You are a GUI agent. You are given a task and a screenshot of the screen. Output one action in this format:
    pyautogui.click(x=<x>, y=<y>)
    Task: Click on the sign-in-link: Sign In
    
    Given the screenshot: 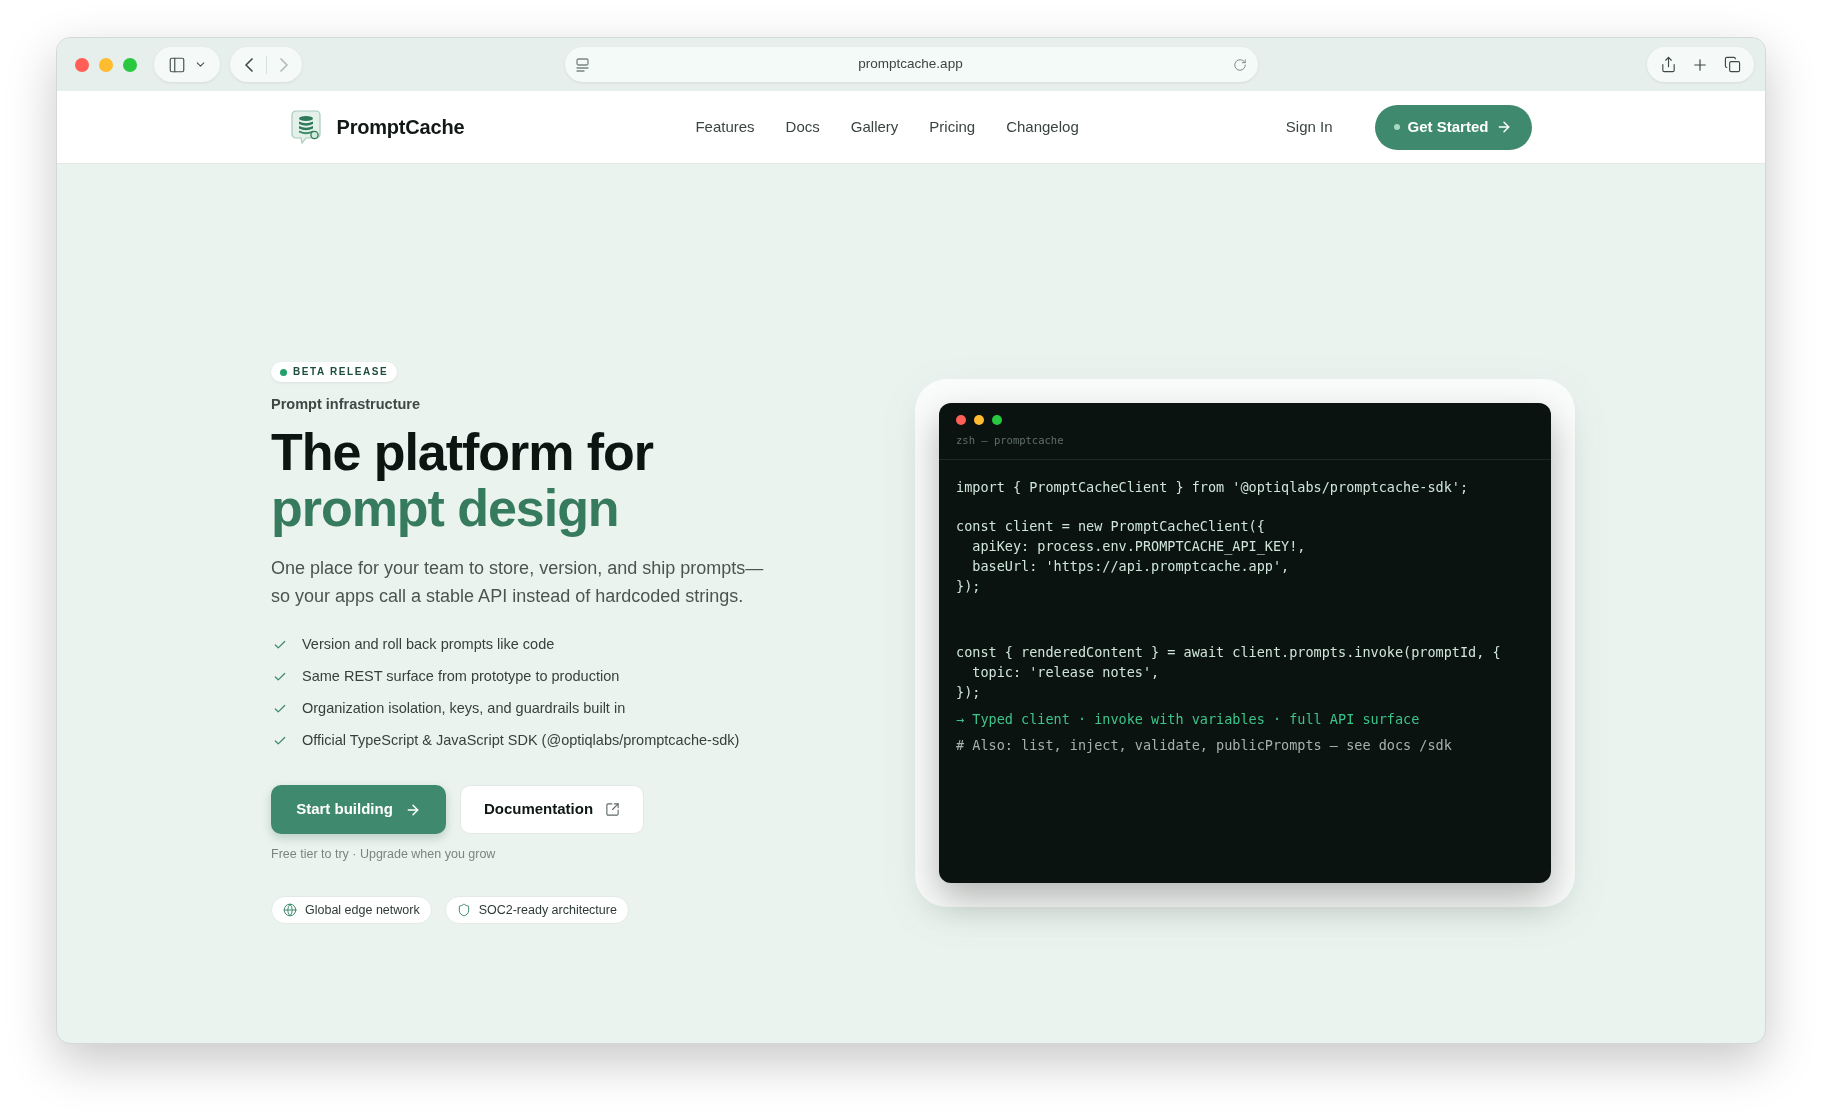 What is the action you would take?
    pyautogui.click(x=1309, y=127)
    